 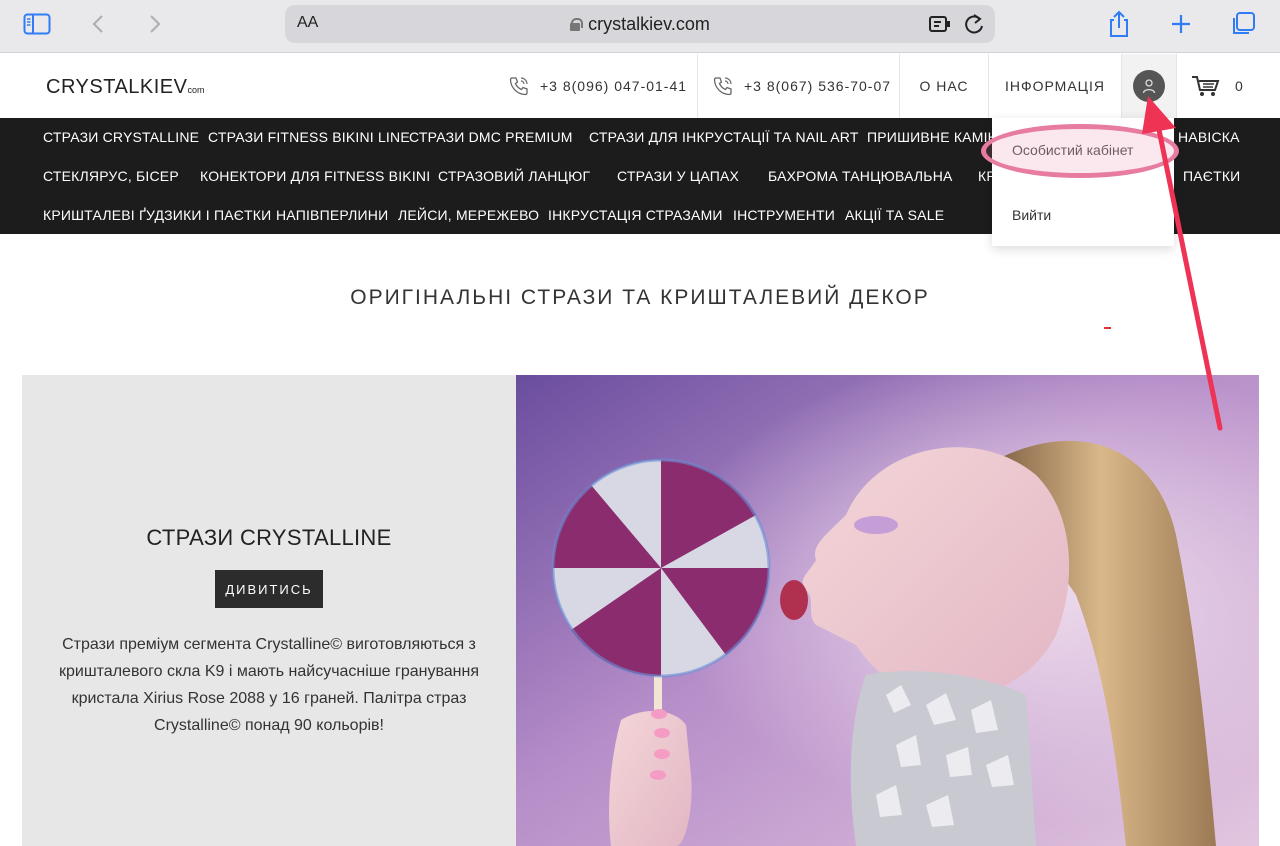 I want to click on info-label: ІНФОРМАЦІЯ, so click(x=1055, y=86).